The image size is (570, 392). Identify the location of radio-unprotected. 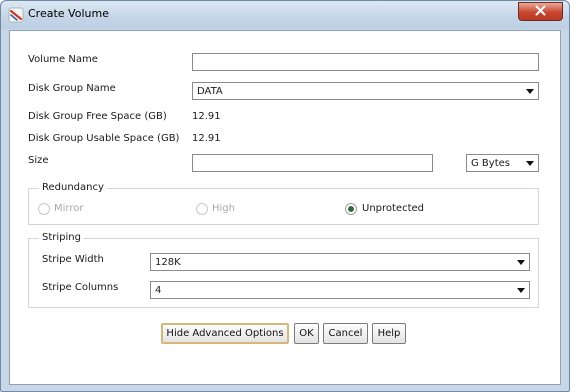
(351, 209).